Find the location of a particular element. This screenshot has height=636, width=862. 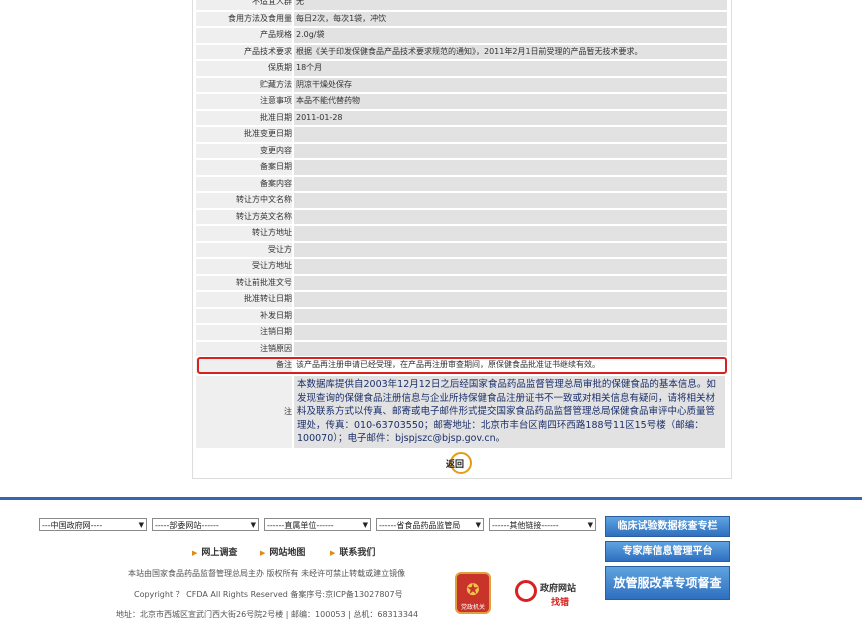

table-row: 备案内容 is located at coordinates (462, 184).